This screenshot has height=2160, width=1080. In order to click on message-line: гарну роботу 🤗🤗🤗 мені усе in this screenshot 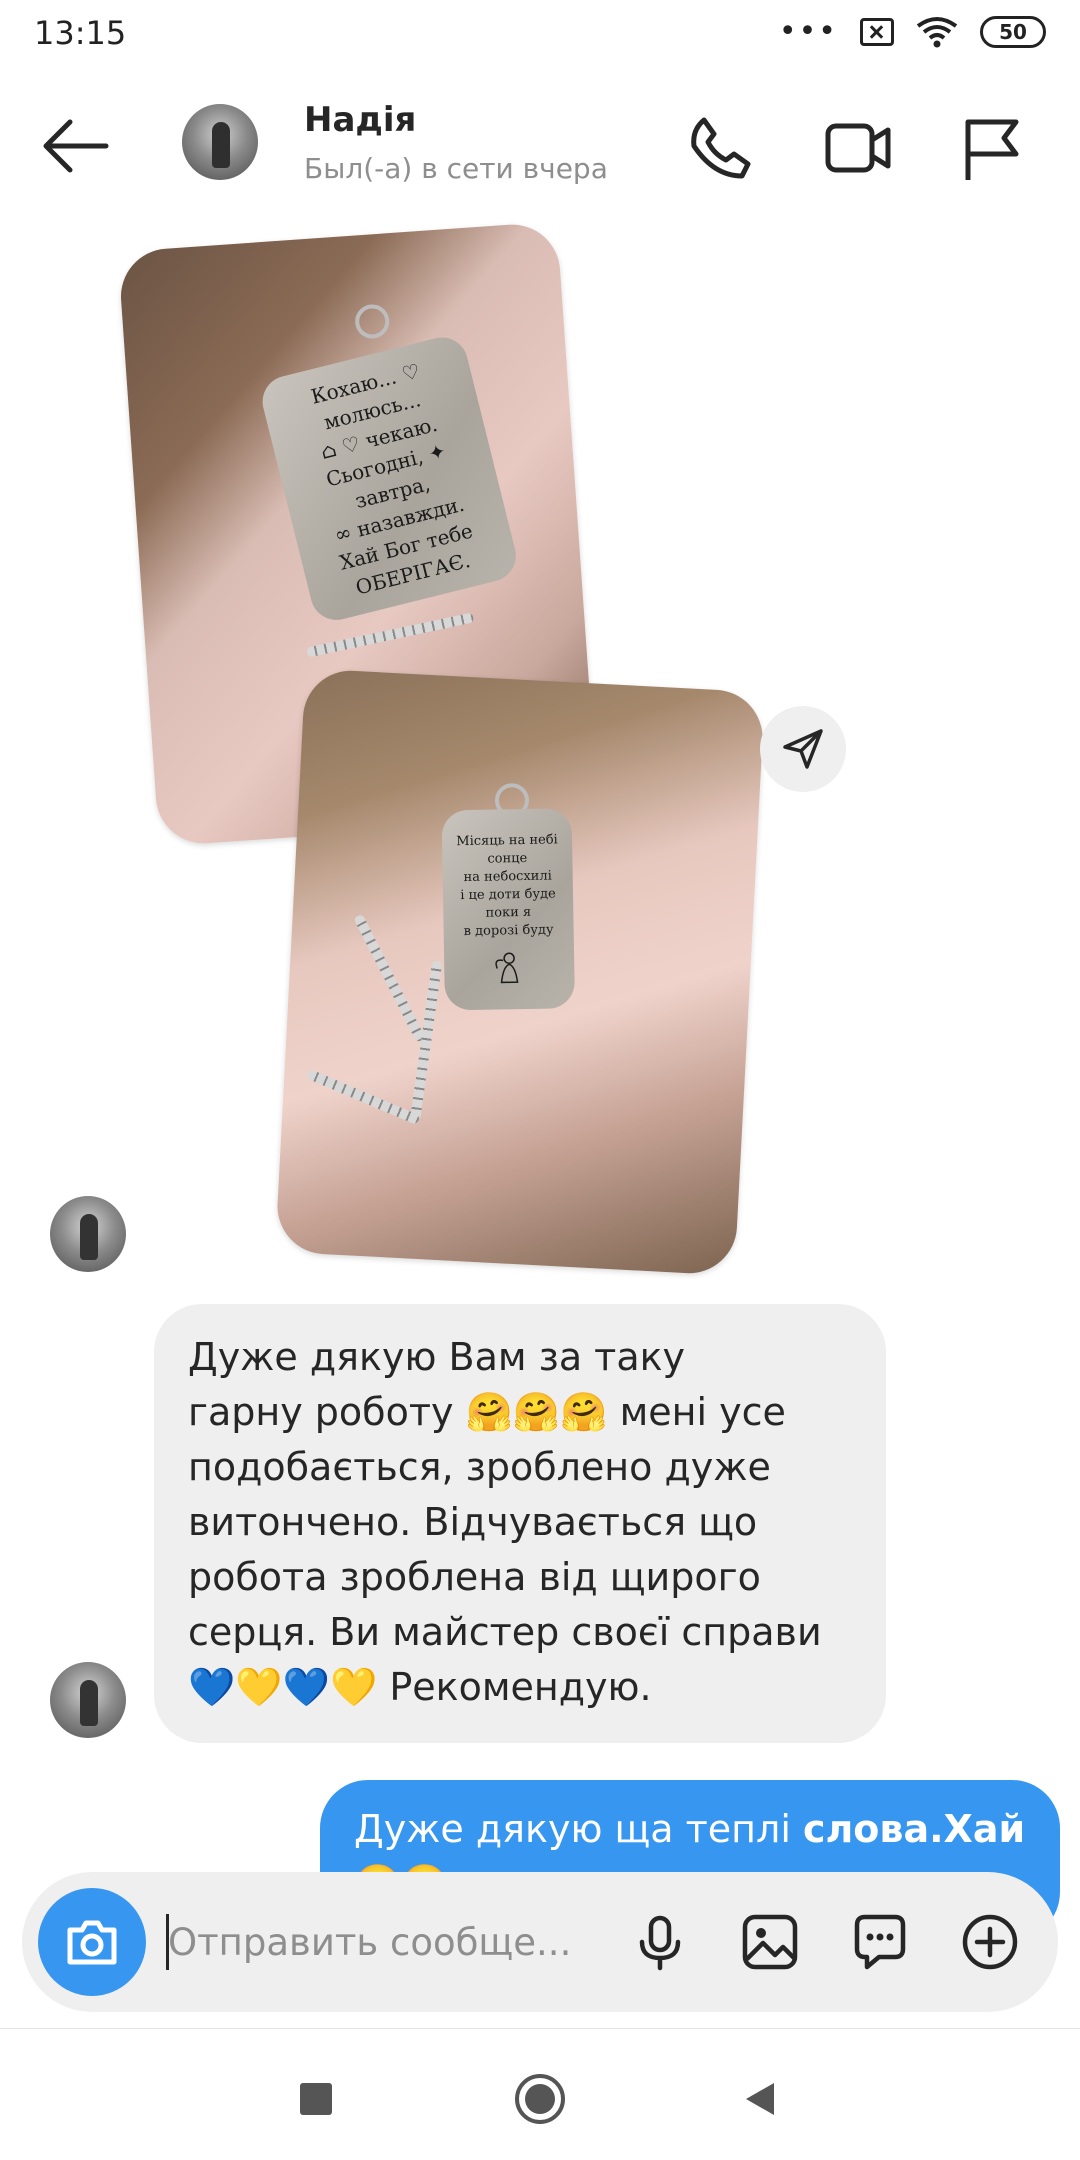, I will do `click(487, 1412)`.